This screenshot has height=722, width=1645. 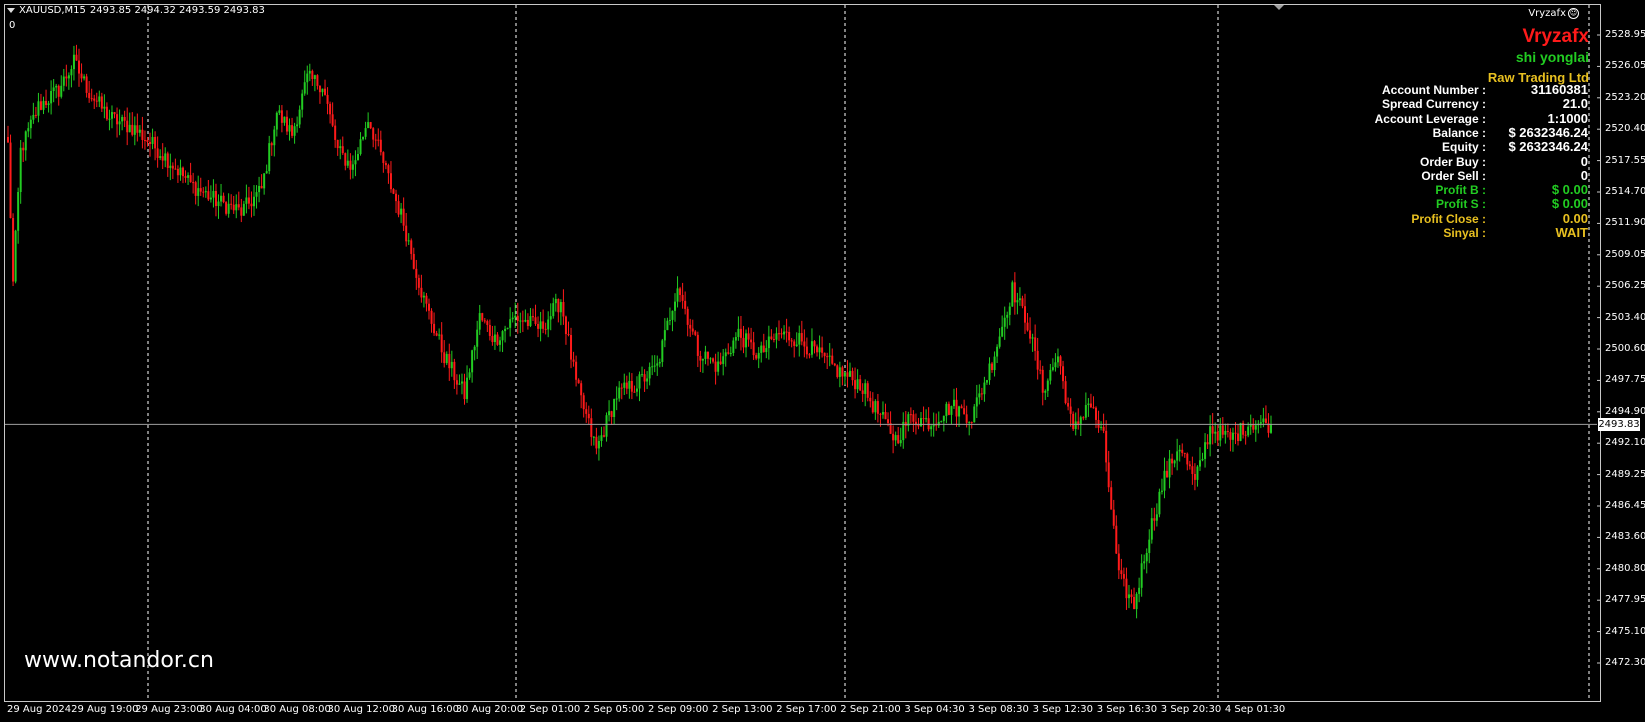 What do you see at coordinates (1625, 631) in the screenshot?
I see `price-tick-label: 2475.10` at bounding box center [1625, 631].